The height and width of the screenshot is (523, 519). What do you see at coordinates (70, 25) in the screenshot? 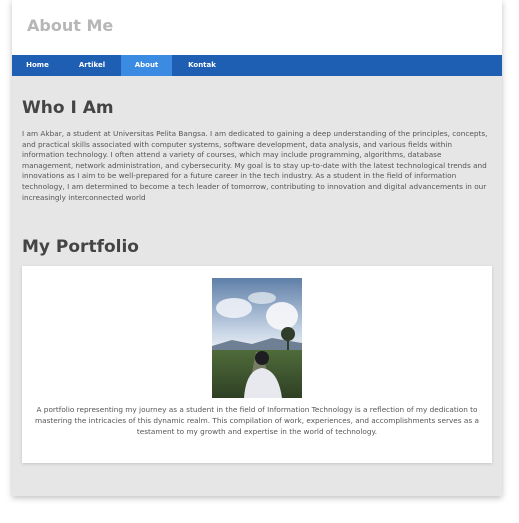
I see `site-title: About Me` at bounding box center [70, 25].